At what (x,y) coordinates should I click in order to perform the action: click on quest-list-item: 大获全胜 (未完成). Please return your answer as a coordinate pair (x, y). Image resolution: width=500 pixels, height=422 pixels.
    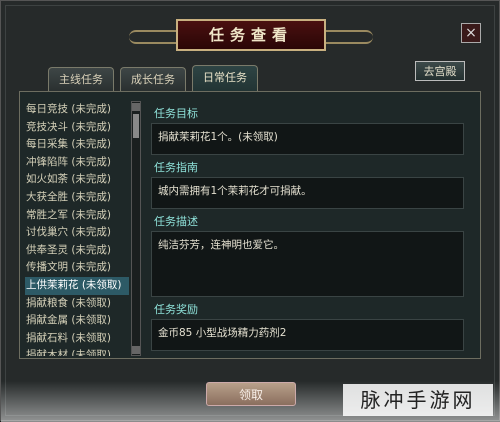
    Looking at the image, I should click on (77, 198).